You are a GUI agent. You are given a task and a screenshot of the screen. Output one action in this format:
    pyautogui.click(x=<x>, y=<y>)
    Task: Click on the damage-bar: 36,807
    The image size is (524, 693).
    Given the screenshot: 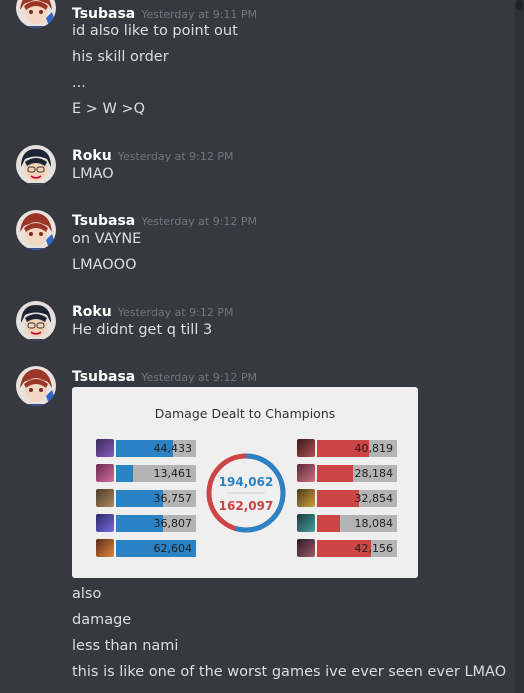 What is the action you would take?
    pyautogui.click(x=156, y=523)
    